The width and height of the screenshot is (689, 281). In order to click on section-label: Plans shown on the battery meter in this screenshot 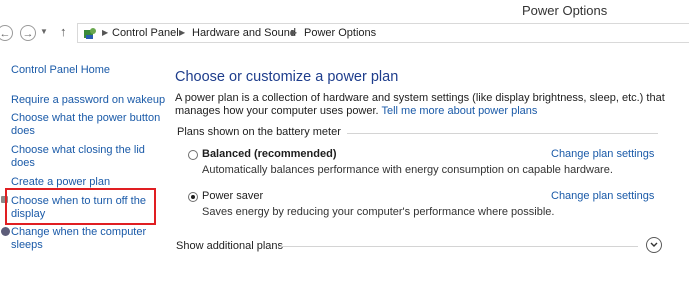, I will do `click(262, 132)`.